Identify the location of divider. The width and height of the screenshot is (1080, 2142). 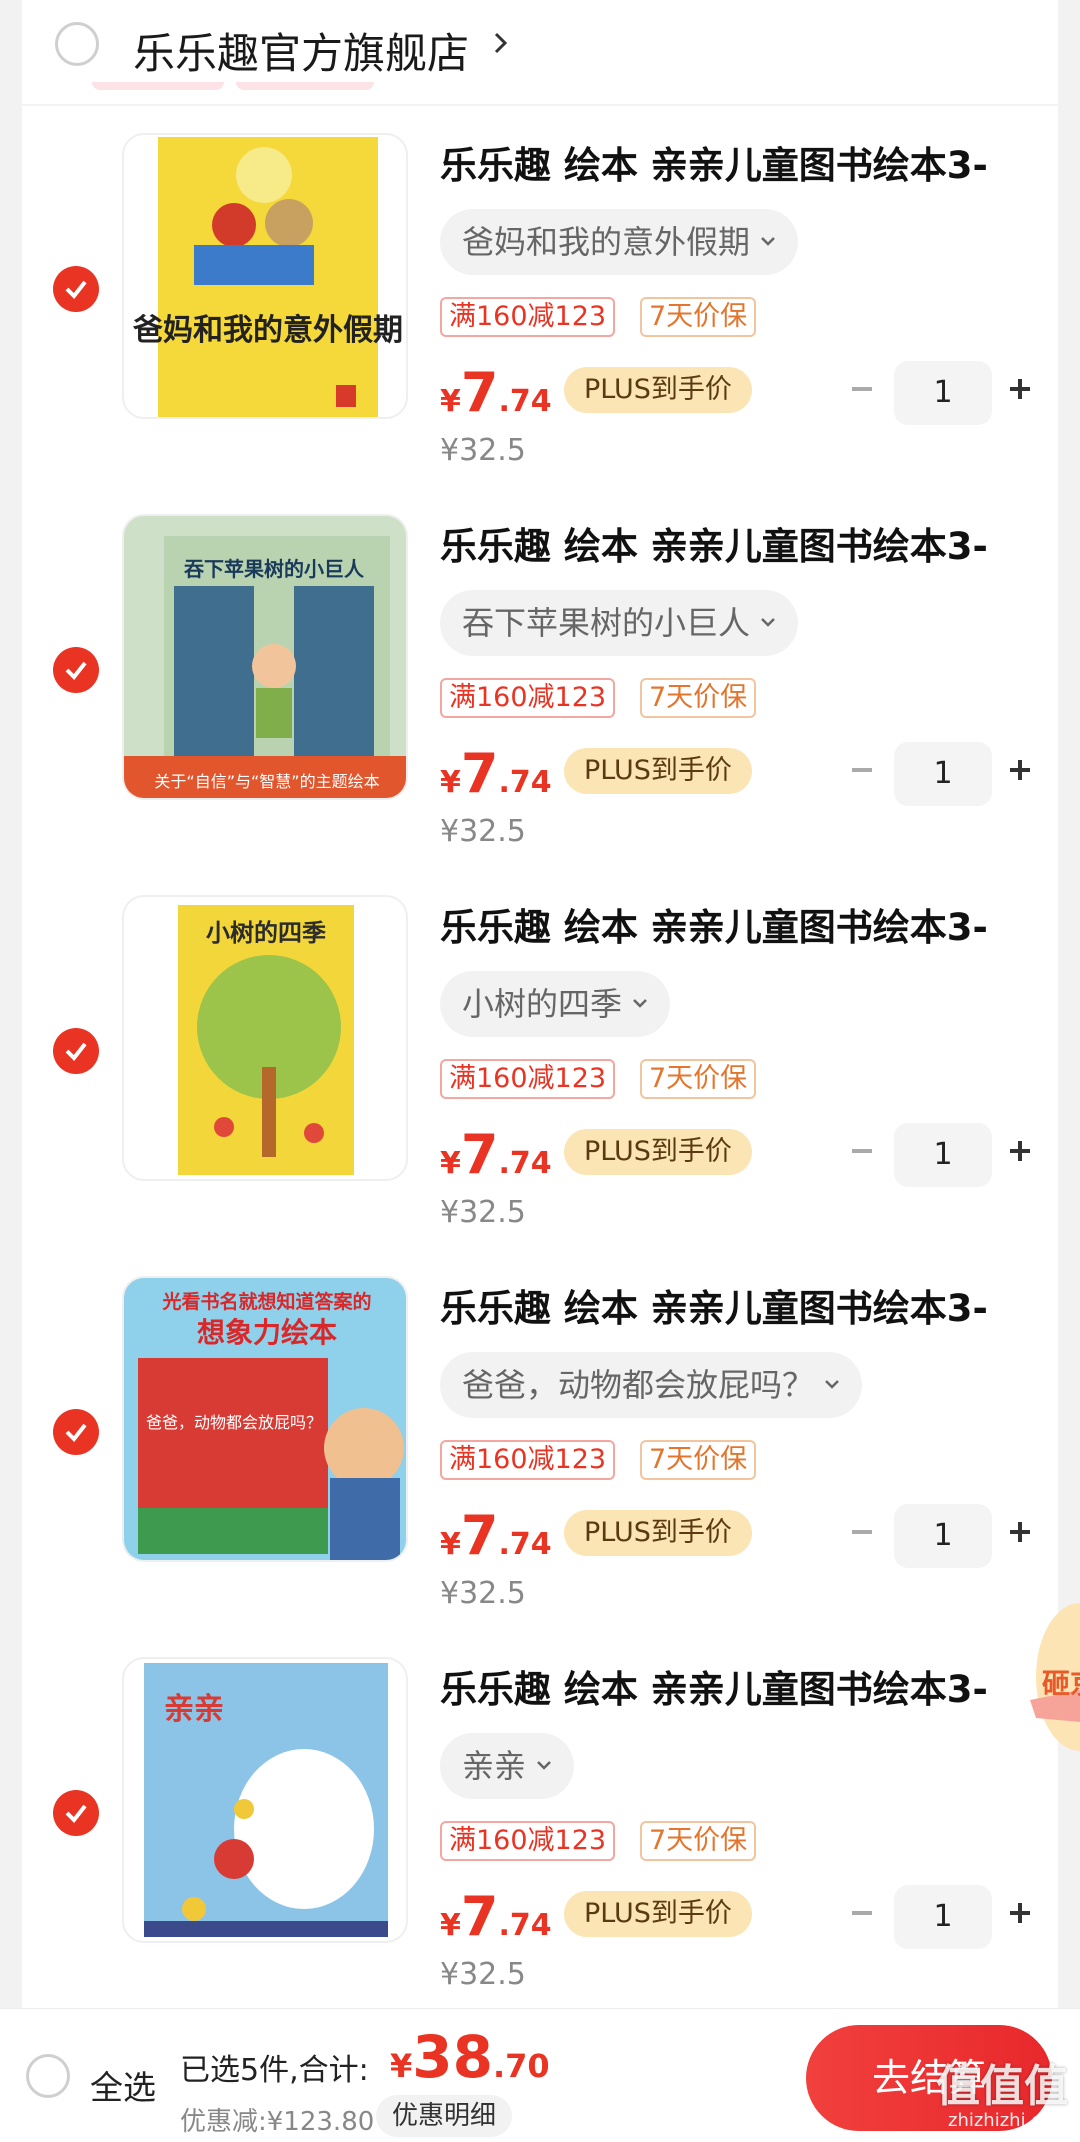
(540, 105).